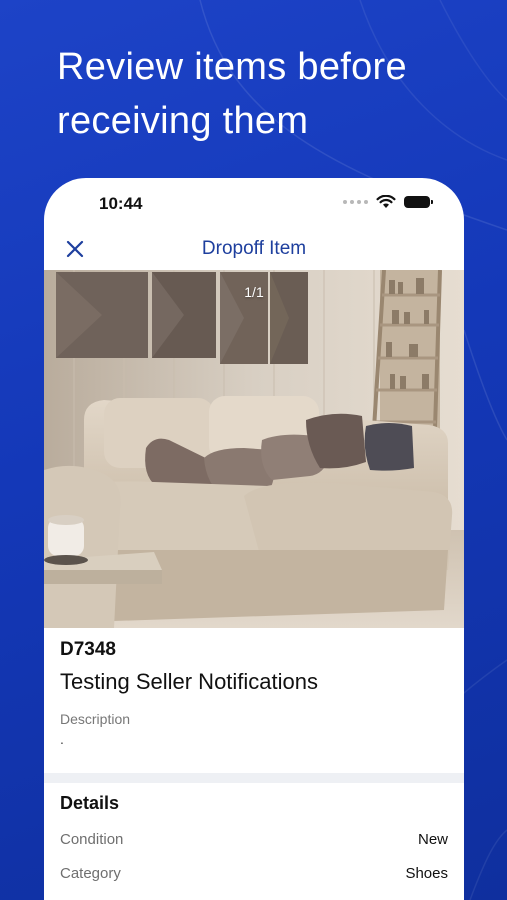  I want to click on headline-line-2: receiving them, so click(183, 121).